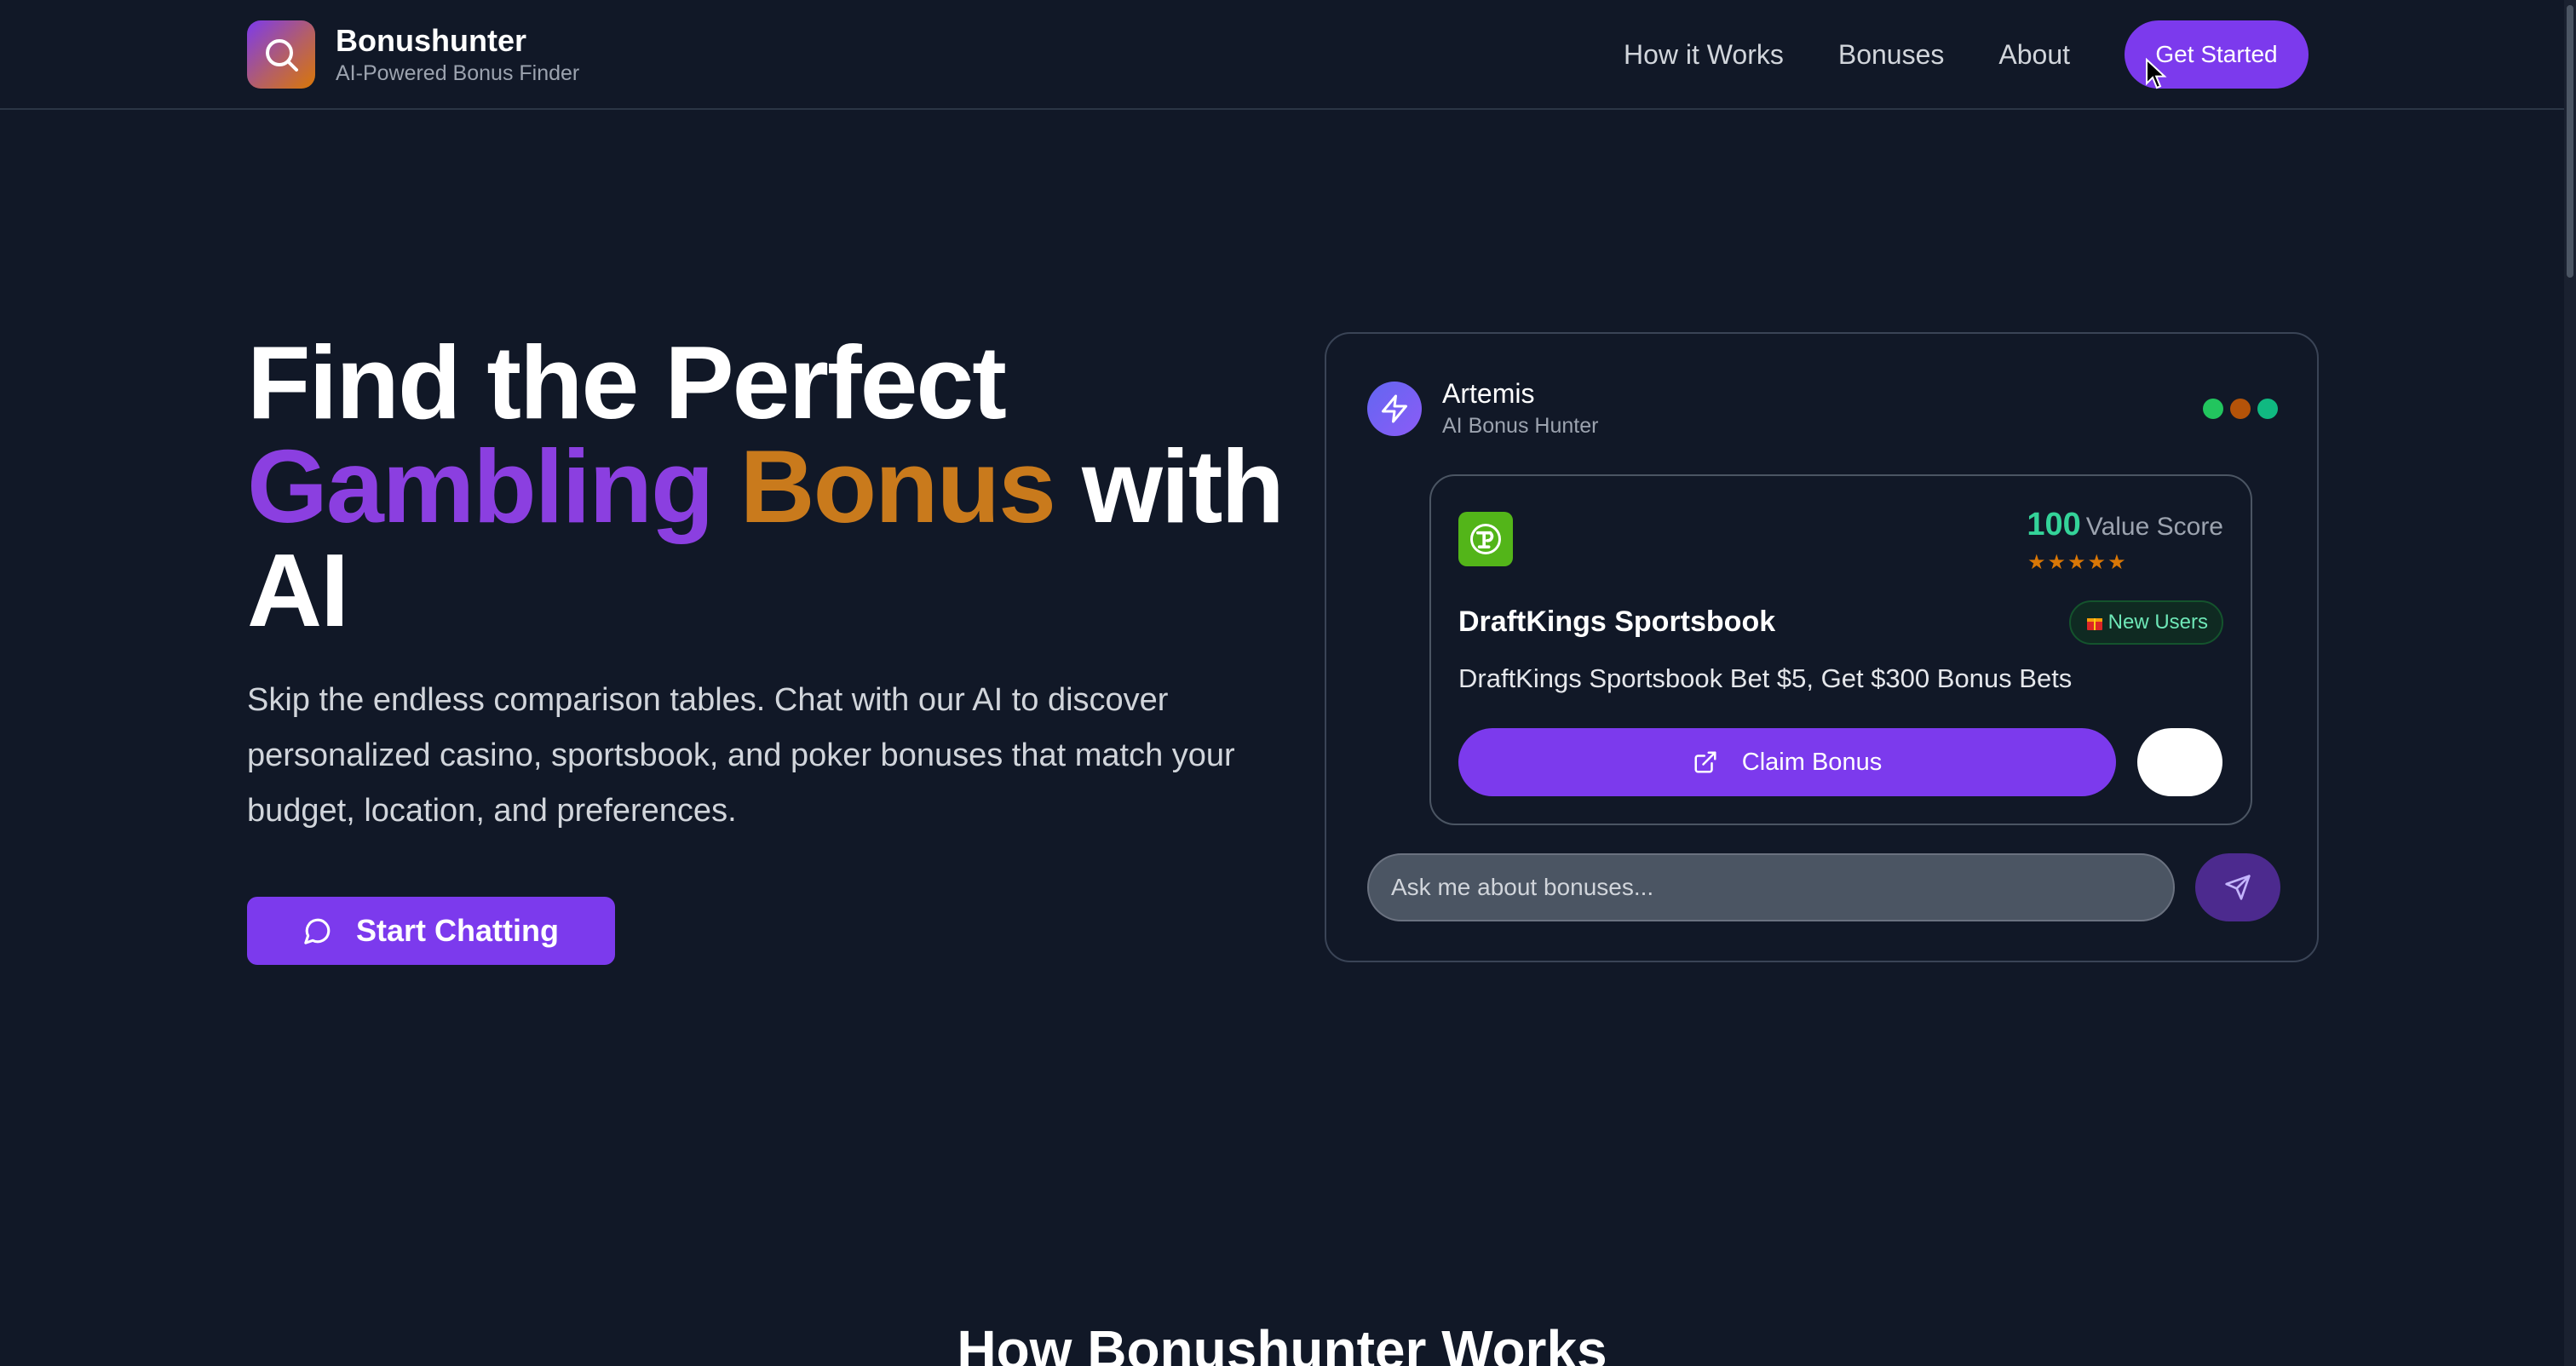  Describe the element at coordinates (1520, 426) in the screenshot. I see `agent-role: AI Bonus Hunter` at that location.